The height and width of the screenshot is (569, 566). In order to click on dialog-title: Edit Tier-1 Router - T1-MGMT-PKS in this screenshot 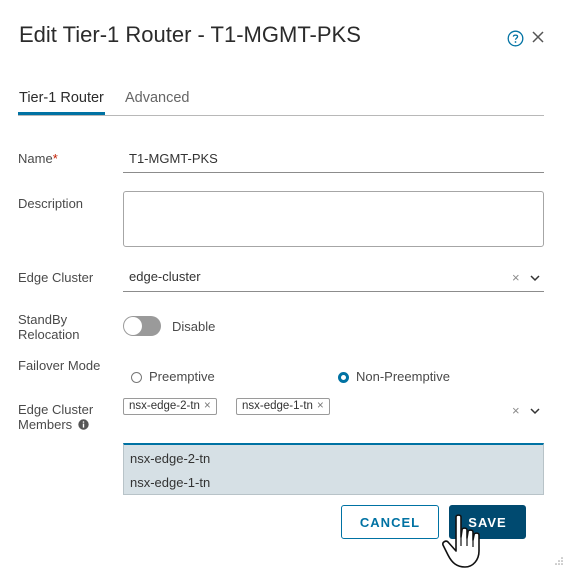, I will do `click(190, 34)`.